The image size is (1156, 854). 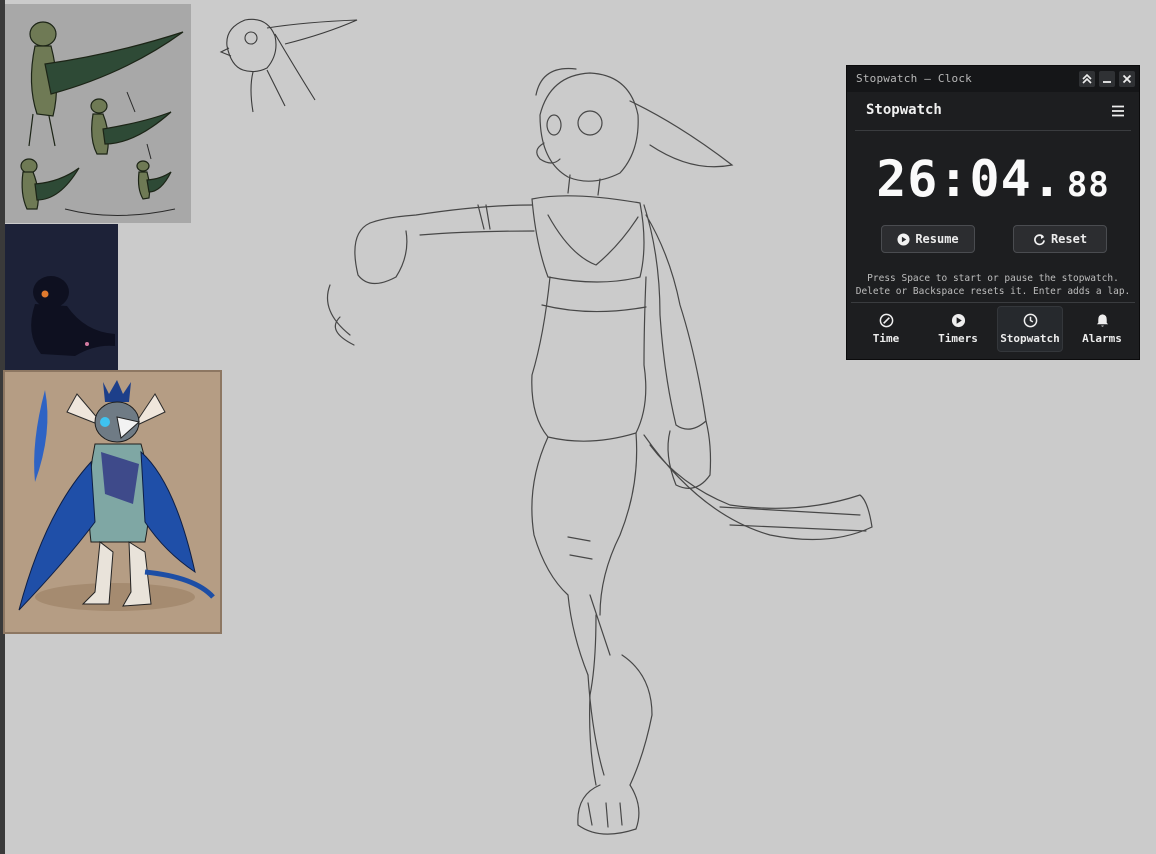 I want to click on elapsed-time: 26:04., so click(x=969, y=179).